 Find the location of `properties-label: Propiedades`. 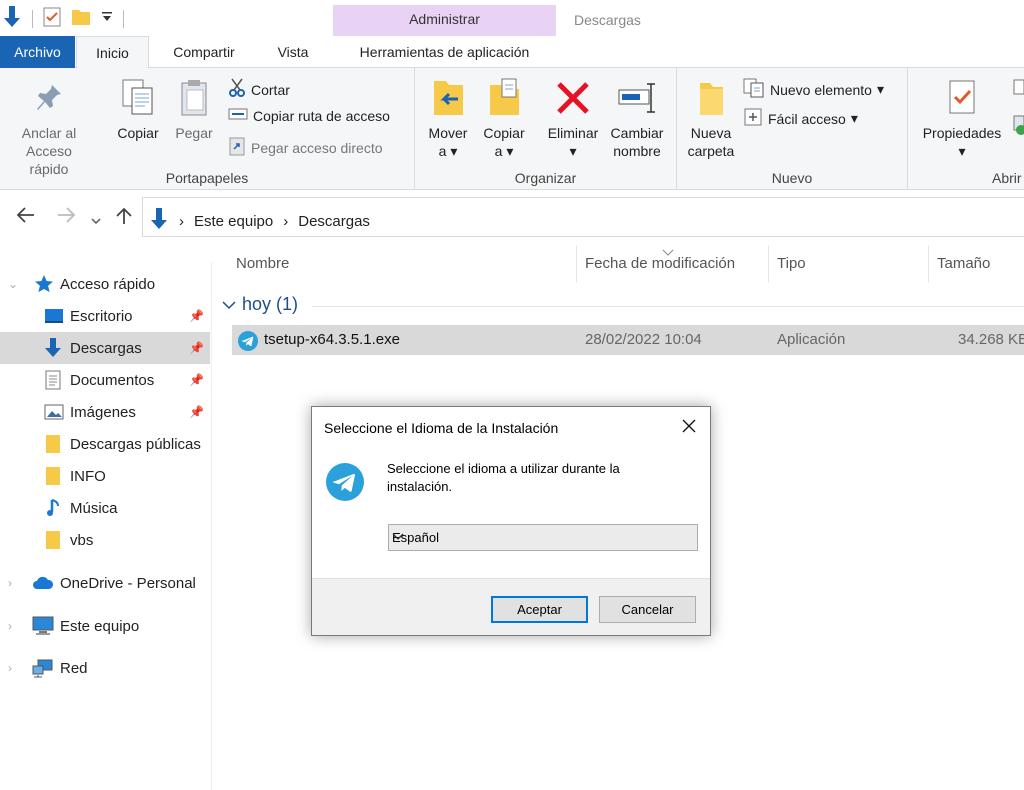

properties-label: Propiedades is located at coordinates (962, 133).